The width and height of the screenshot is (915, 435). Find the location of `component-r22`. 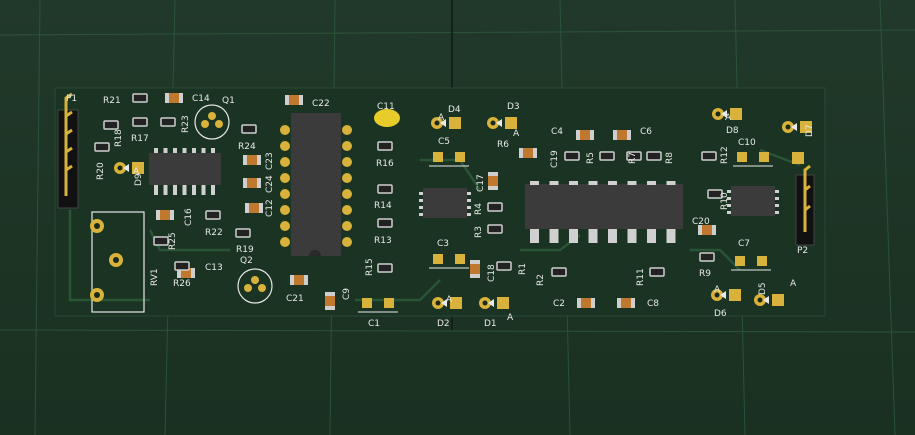

component-r22 is located at coordinates (213, 215).